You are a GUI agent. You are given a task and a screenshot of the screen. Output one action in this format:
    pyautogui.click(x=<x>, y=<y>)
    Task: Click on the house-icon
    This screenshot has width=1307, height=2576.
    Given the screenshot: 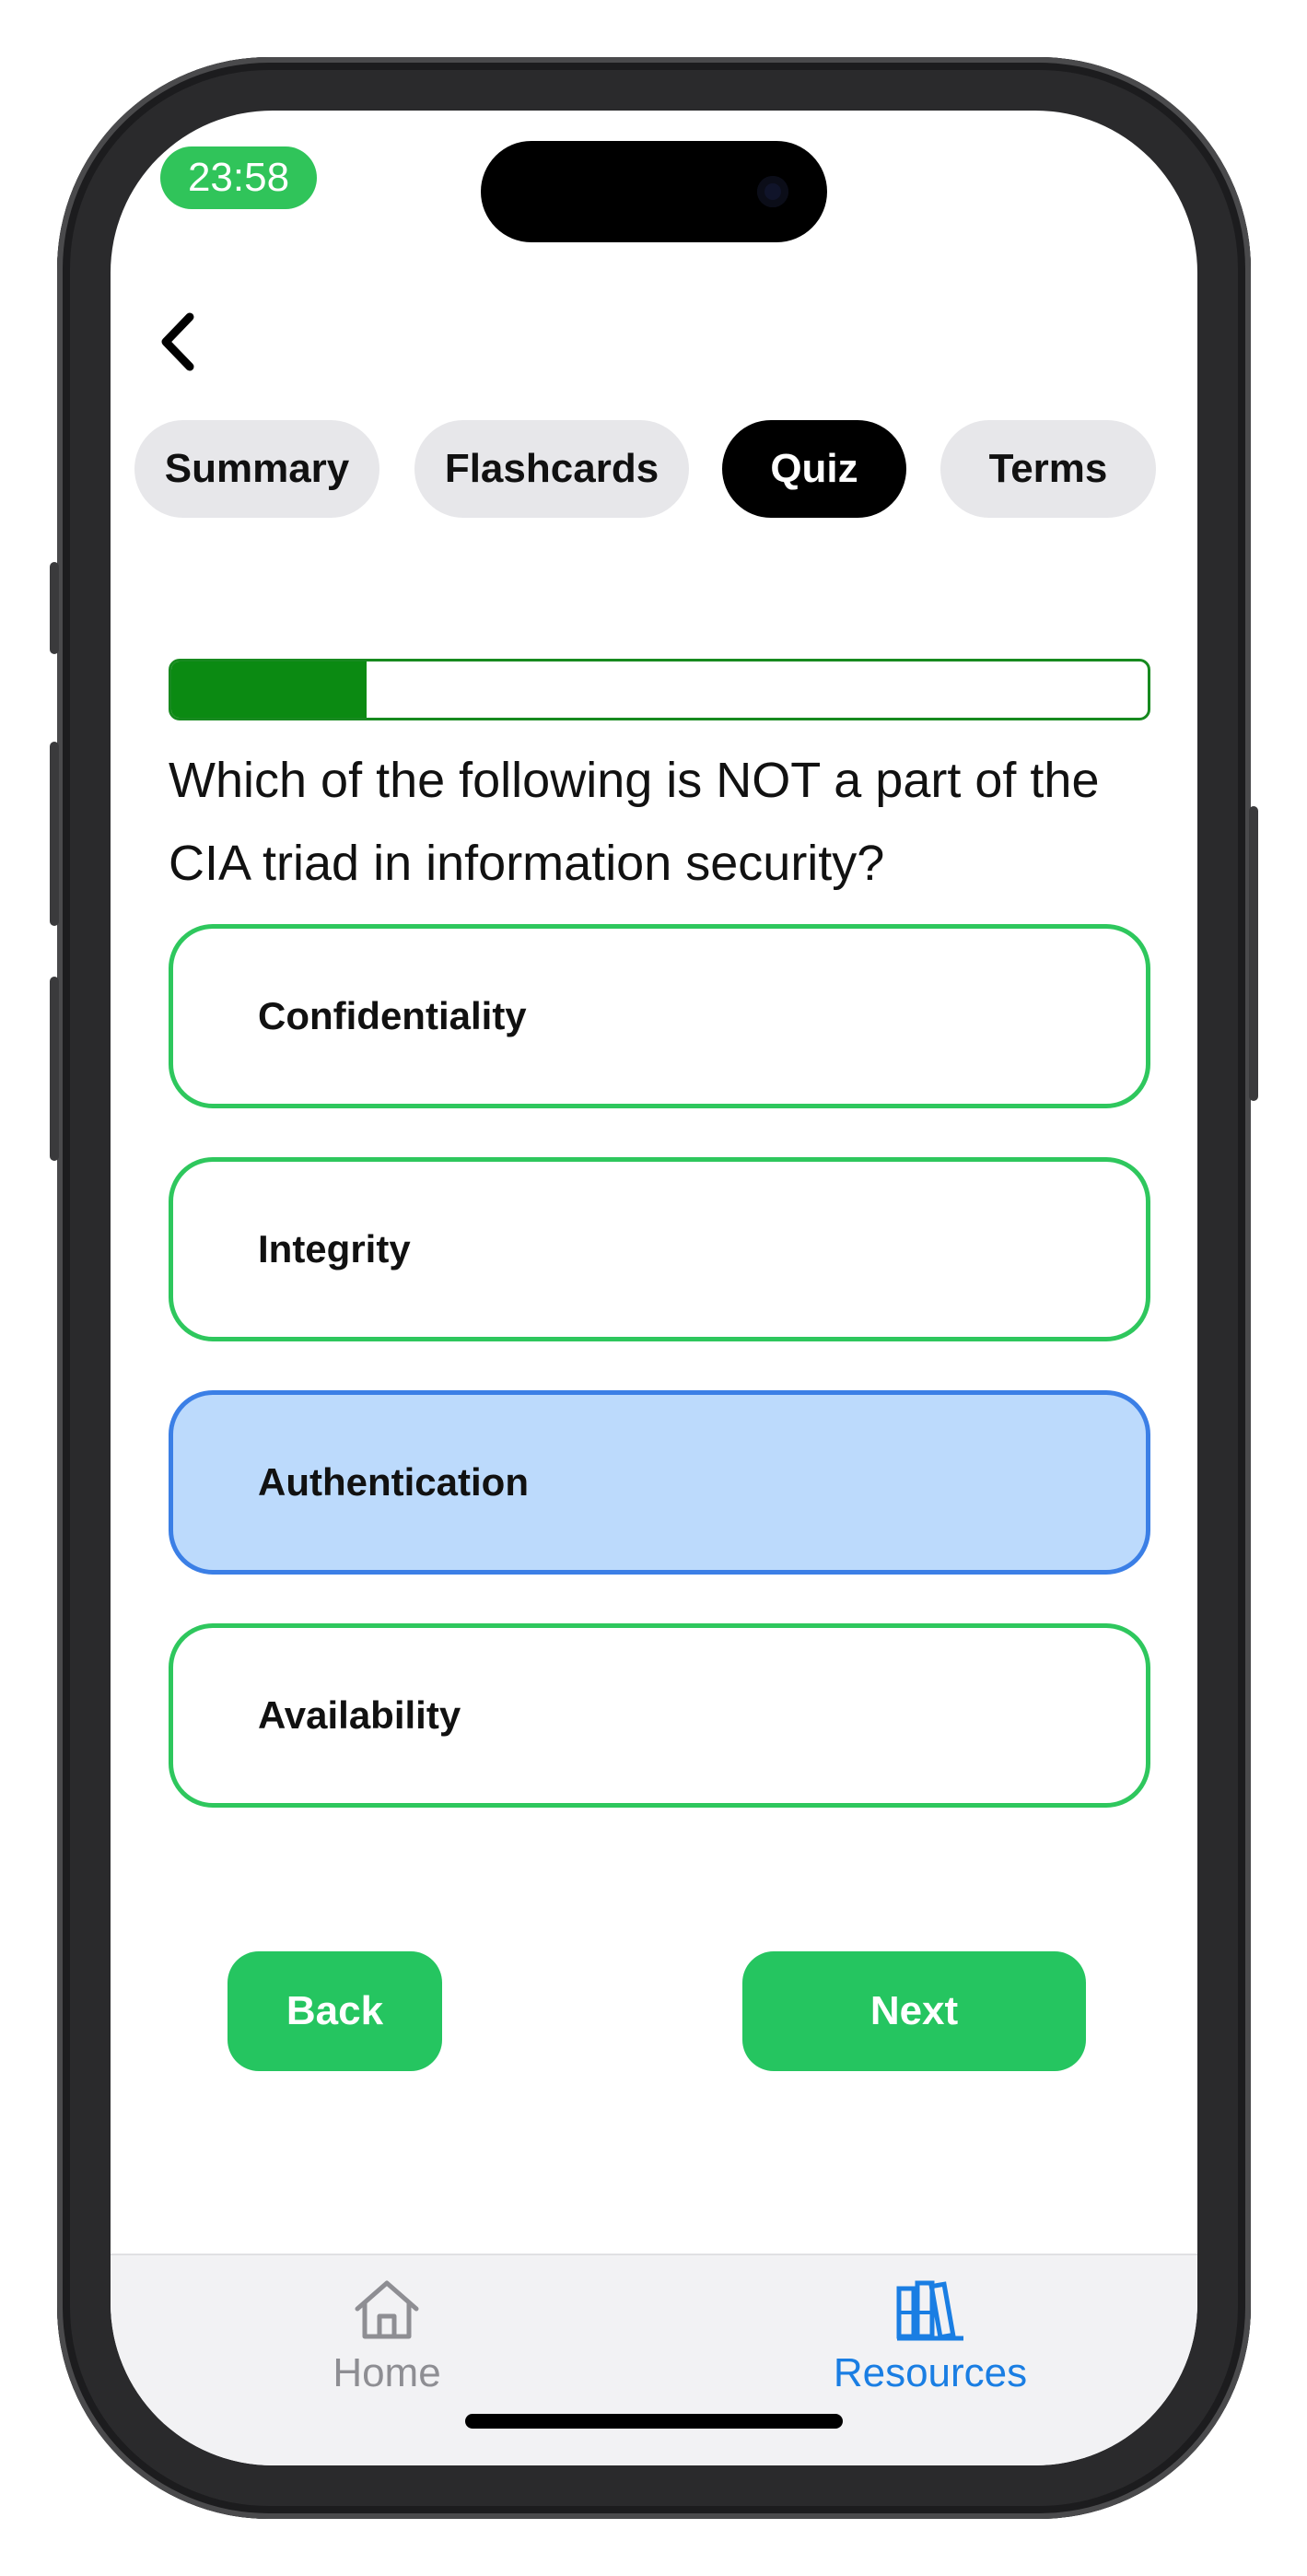 What is the action you would take?
    pyautogui.click(x=387, y=2313)
    